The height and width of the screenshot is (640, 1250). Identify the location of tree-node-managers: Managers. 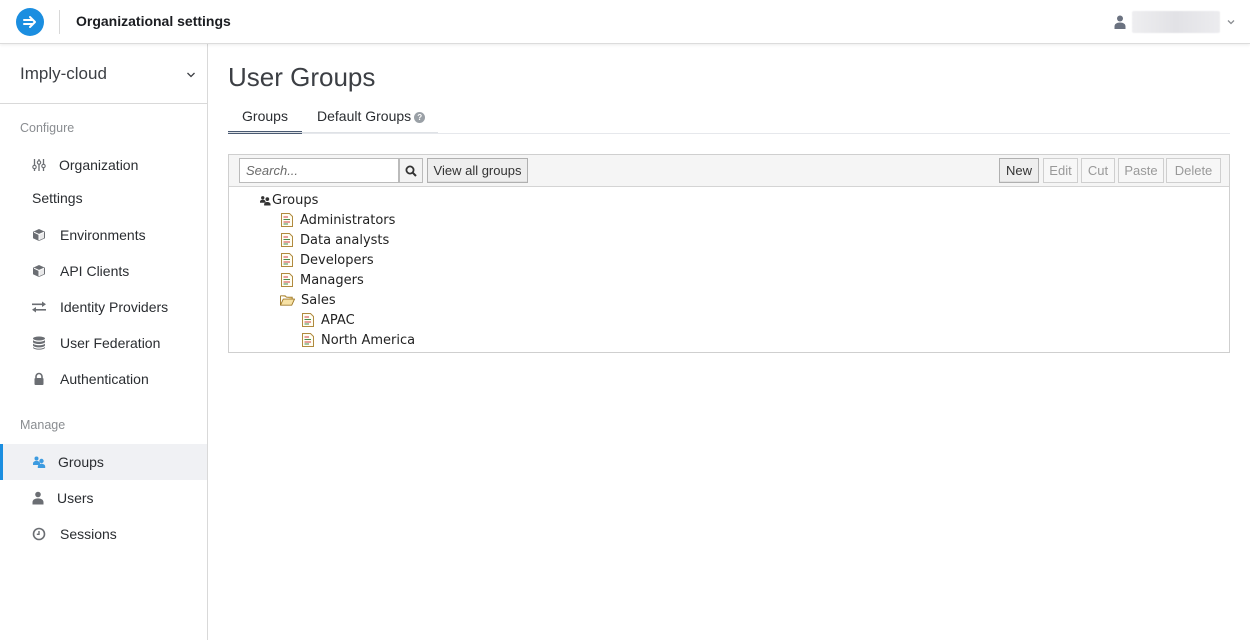
(322, 280).